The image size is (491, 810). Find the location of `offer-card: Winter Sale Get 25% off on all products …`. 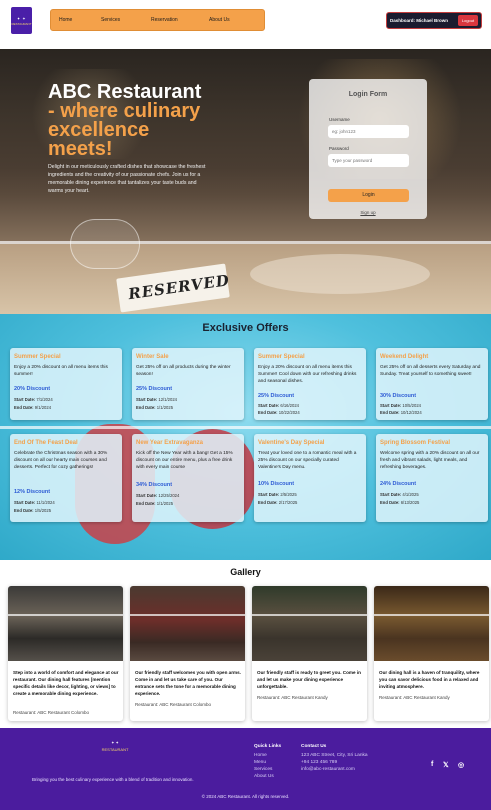

offer-card: Winter Sale Get 25% off on all products … is located at coordinates (188, 384).